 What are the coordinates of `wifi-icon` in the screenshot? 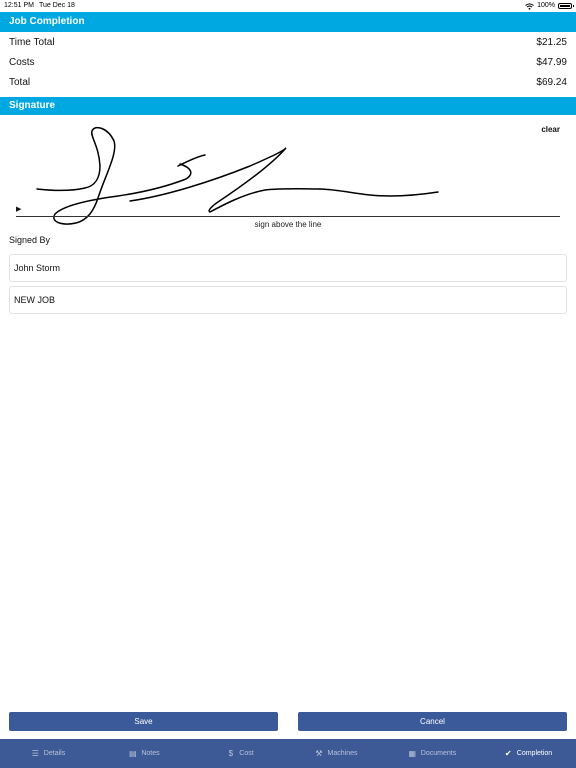 It's located at (529, 6).